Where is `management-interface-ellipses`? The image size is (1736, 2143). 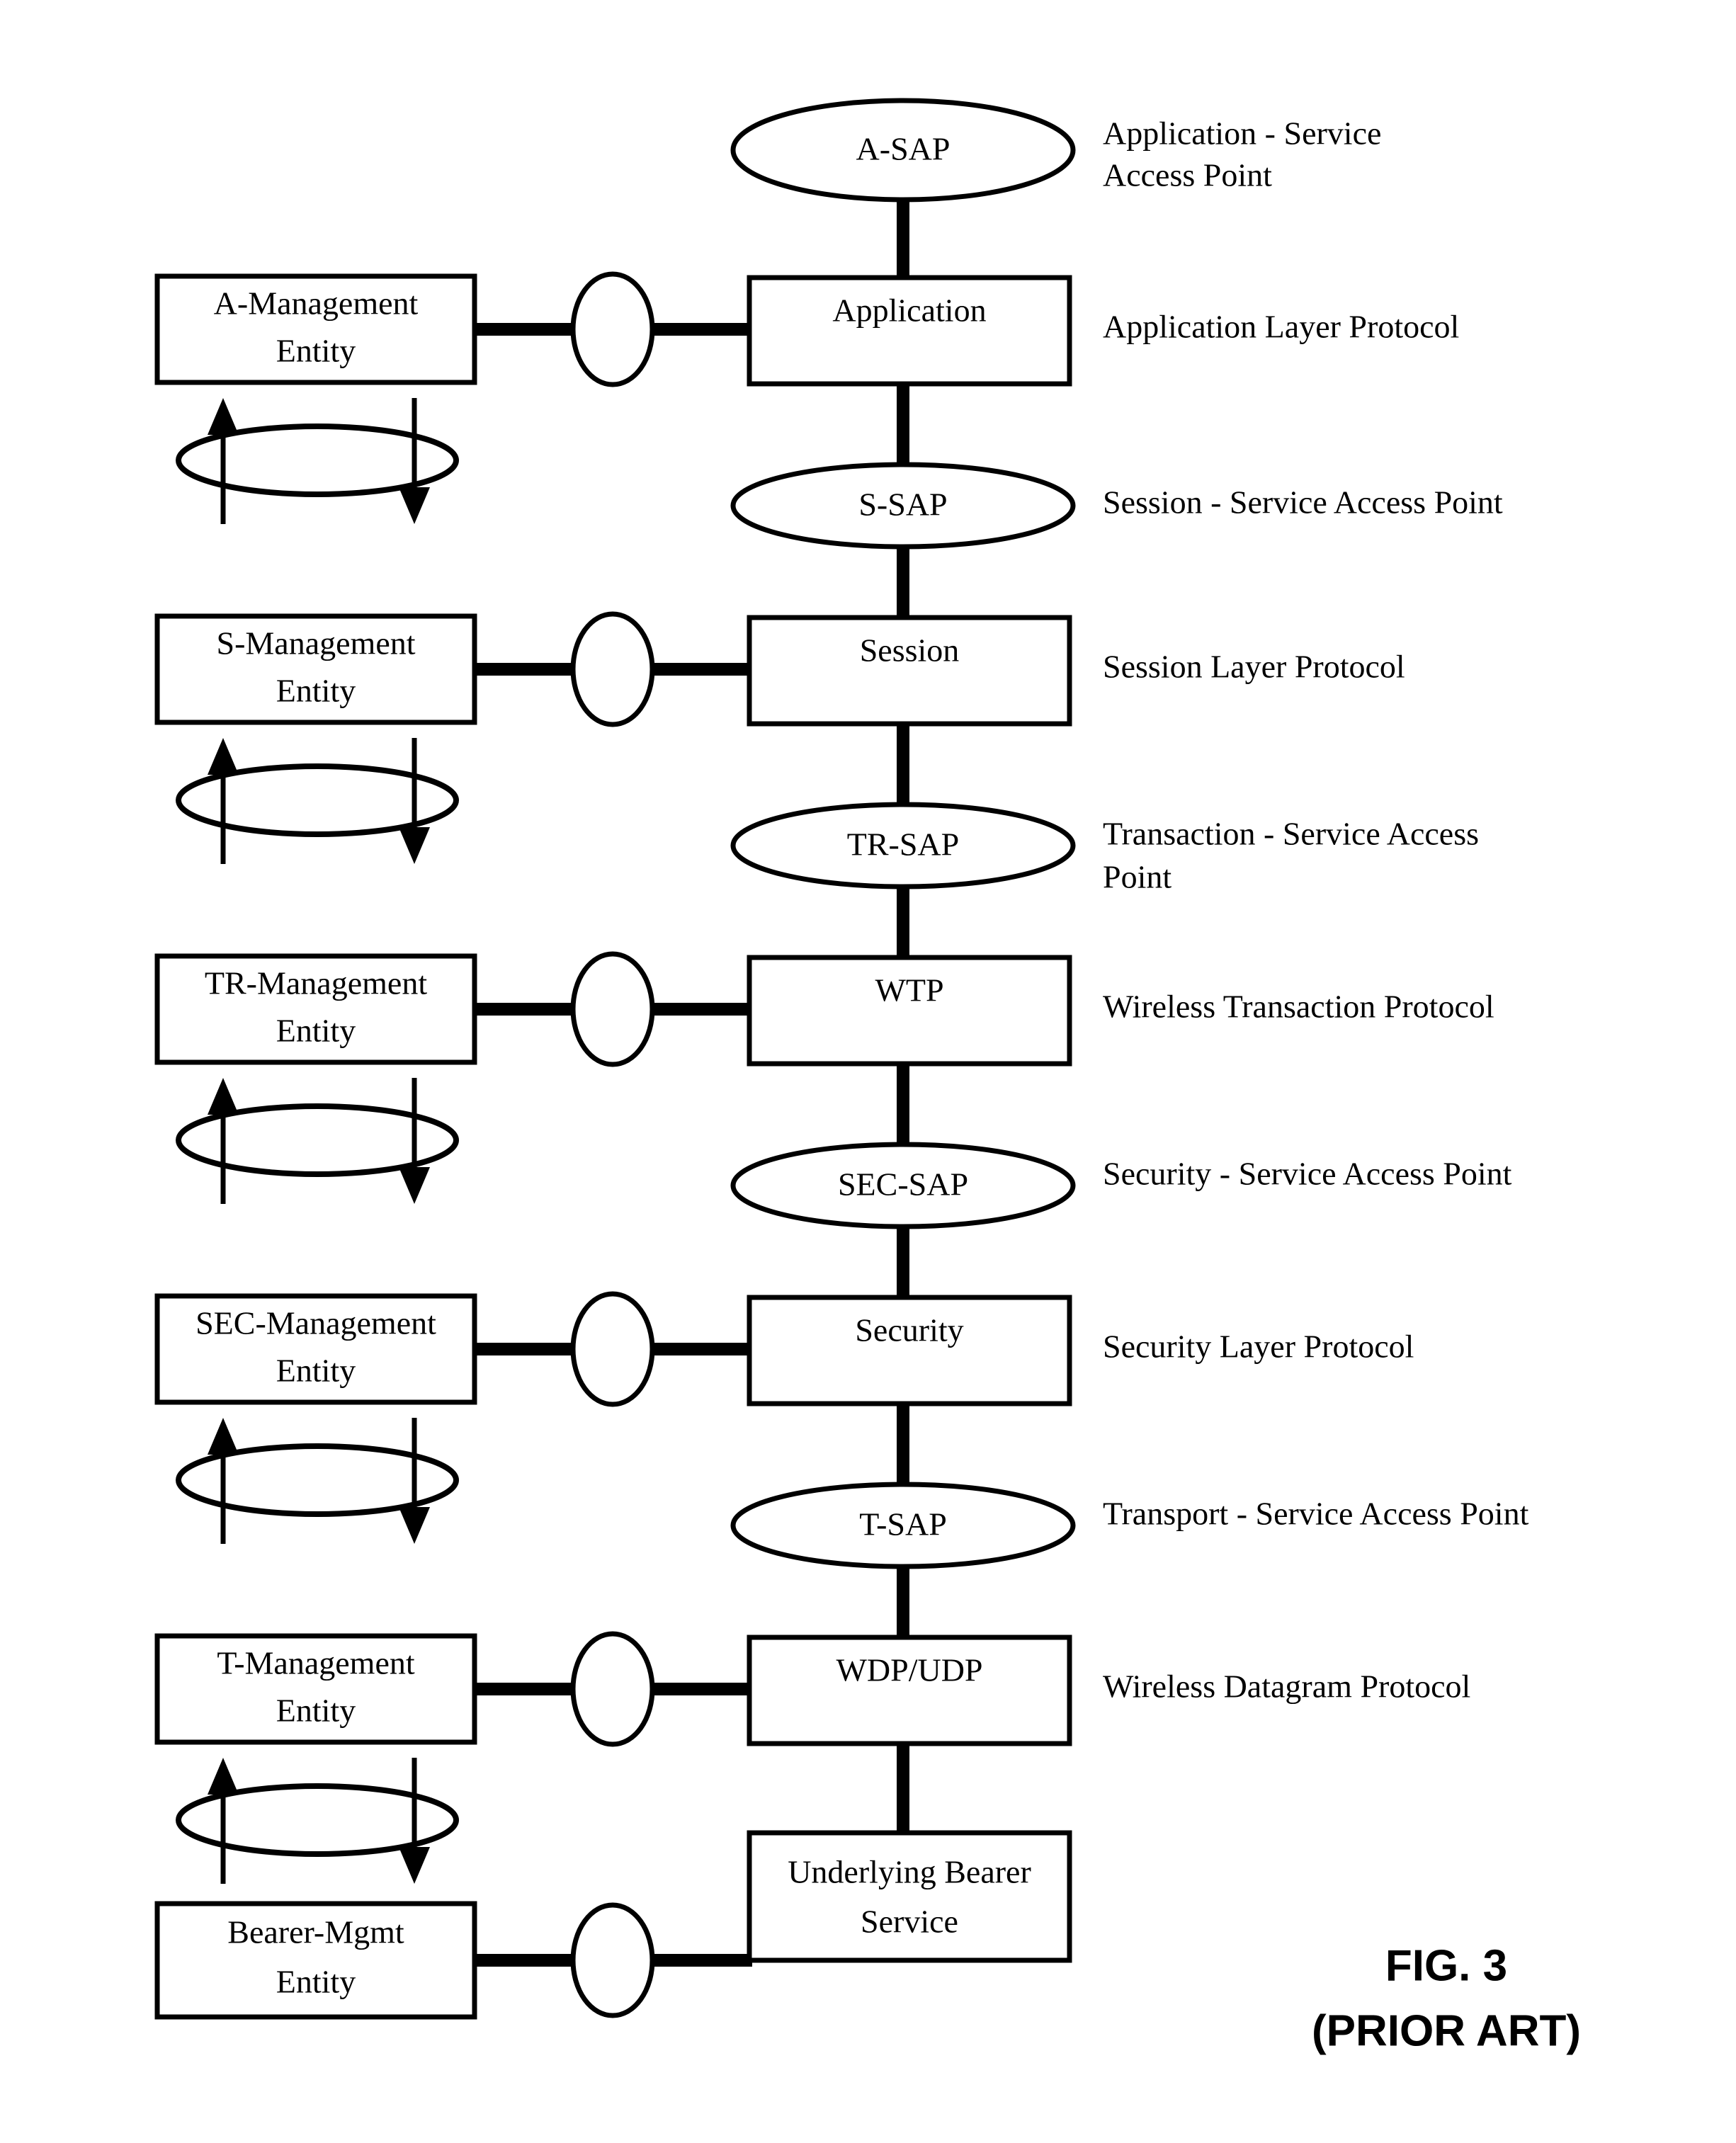 management-interface-ellipses is located at coordinates (612, 1144).